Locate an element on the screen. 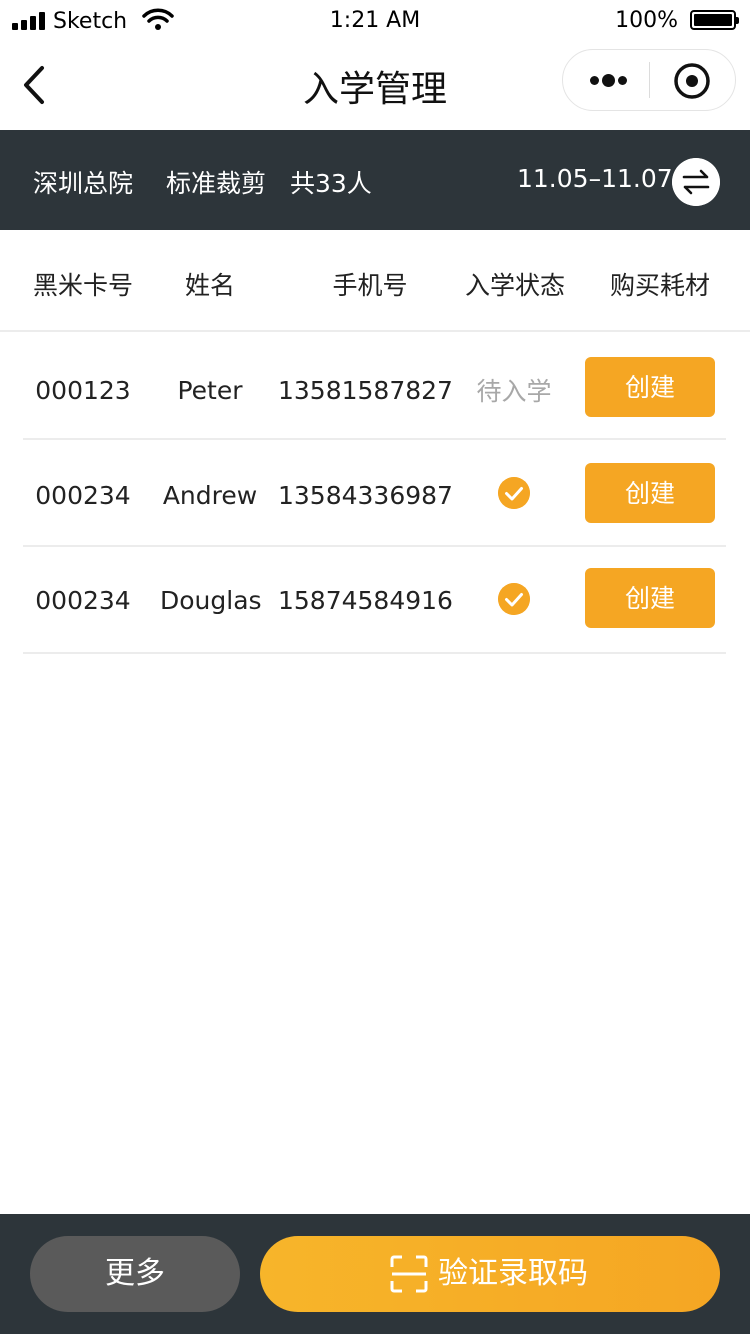 This screenshot has height=1334, width=750. table-row: 000234 Andrew 13584336987 创建 is located at coordinates (374, 494).